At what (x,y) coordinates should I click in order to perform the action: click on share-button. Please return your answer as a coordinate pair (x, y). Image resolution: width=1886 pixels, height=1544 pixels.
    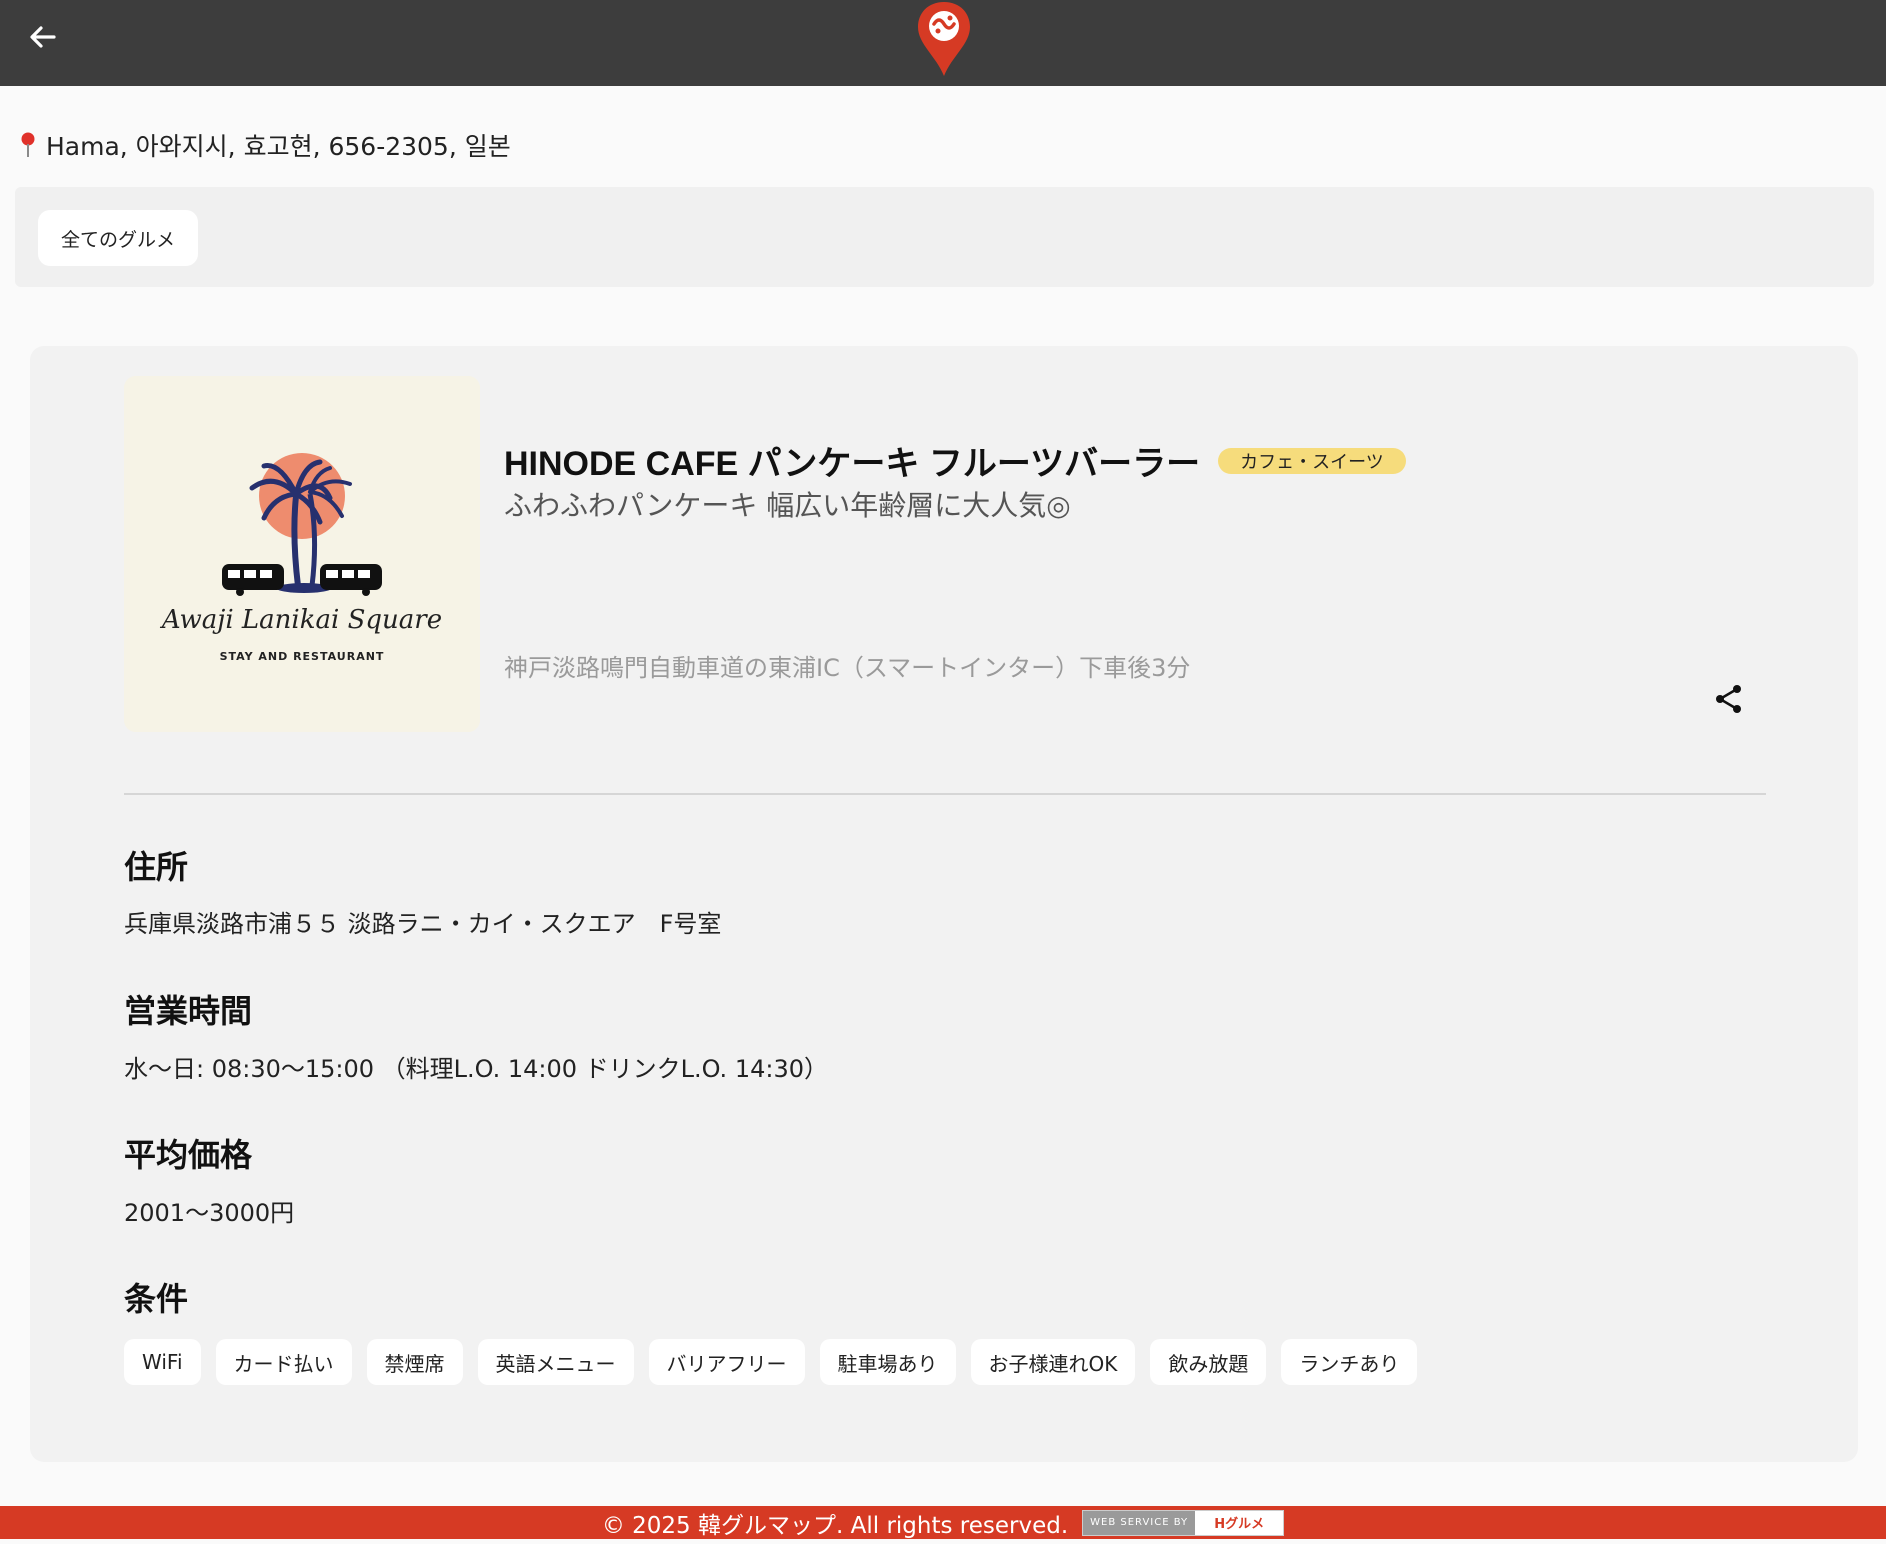
    Looking at the image, I should click on (1729, 699).